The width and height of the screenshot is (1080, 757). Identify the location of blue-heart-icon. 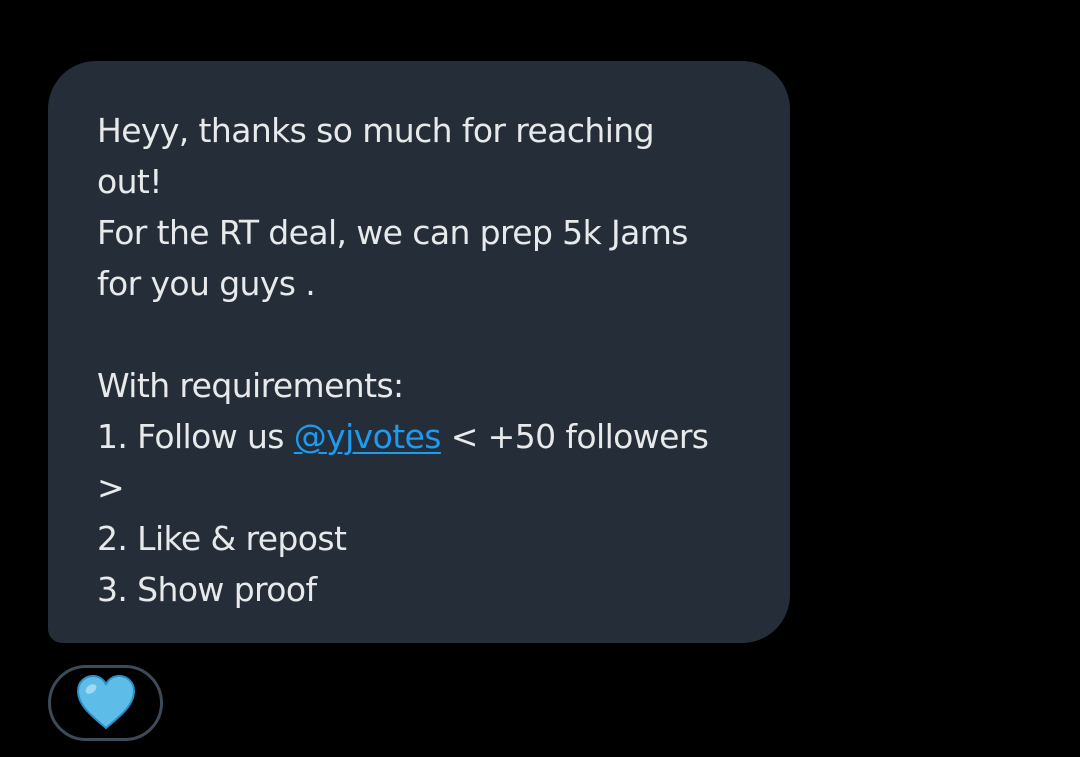
(106, 703).